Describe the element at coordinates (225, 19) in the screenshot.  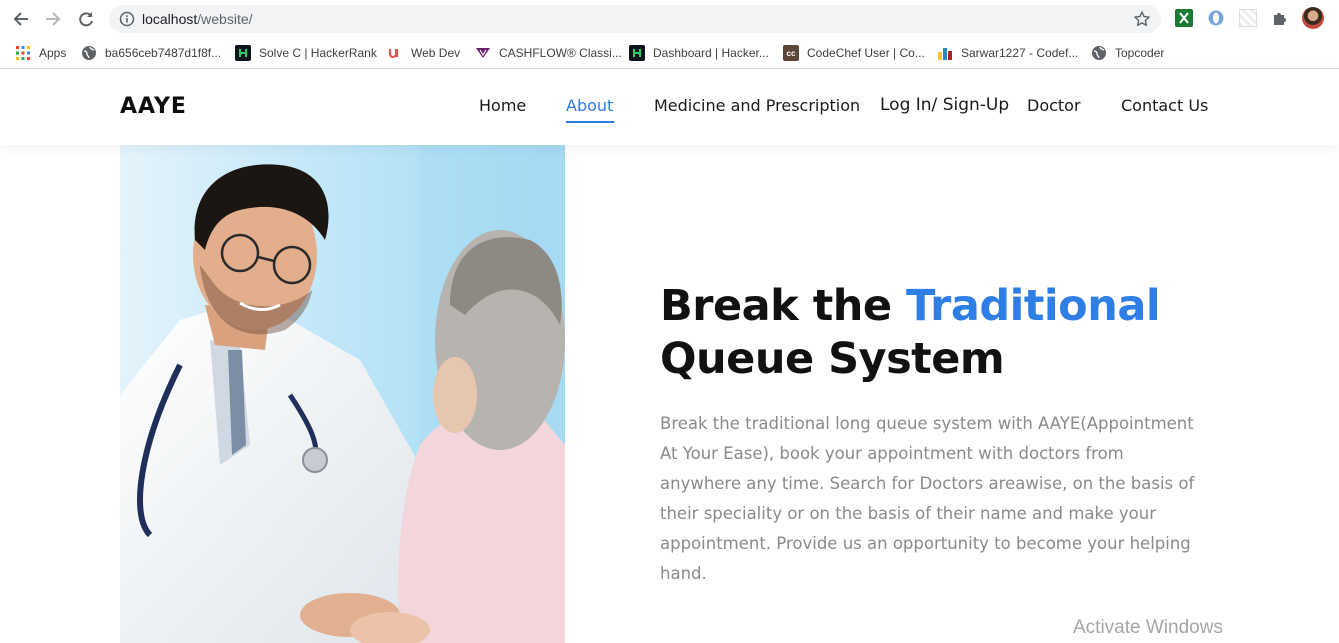
I see `url-path: /website/` at that location.